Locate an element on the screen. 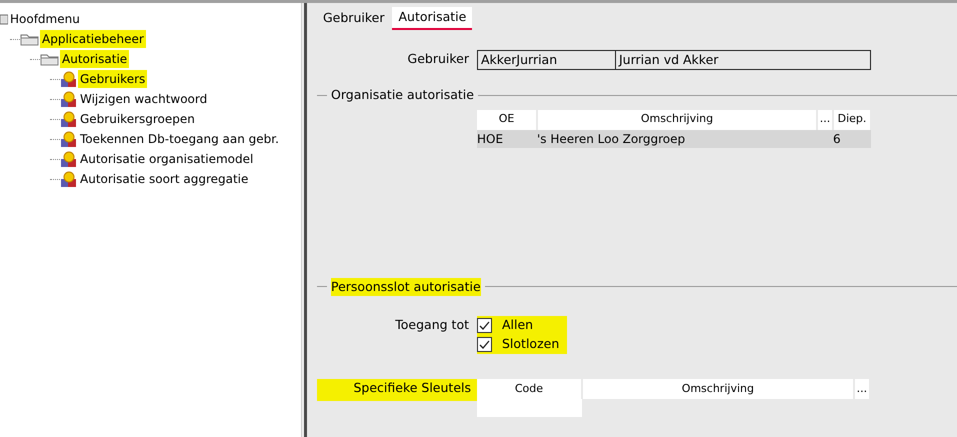 The width and height of the screenshot is (957, 437). field-label: Toegang tot is located at coordinates (432, 325).